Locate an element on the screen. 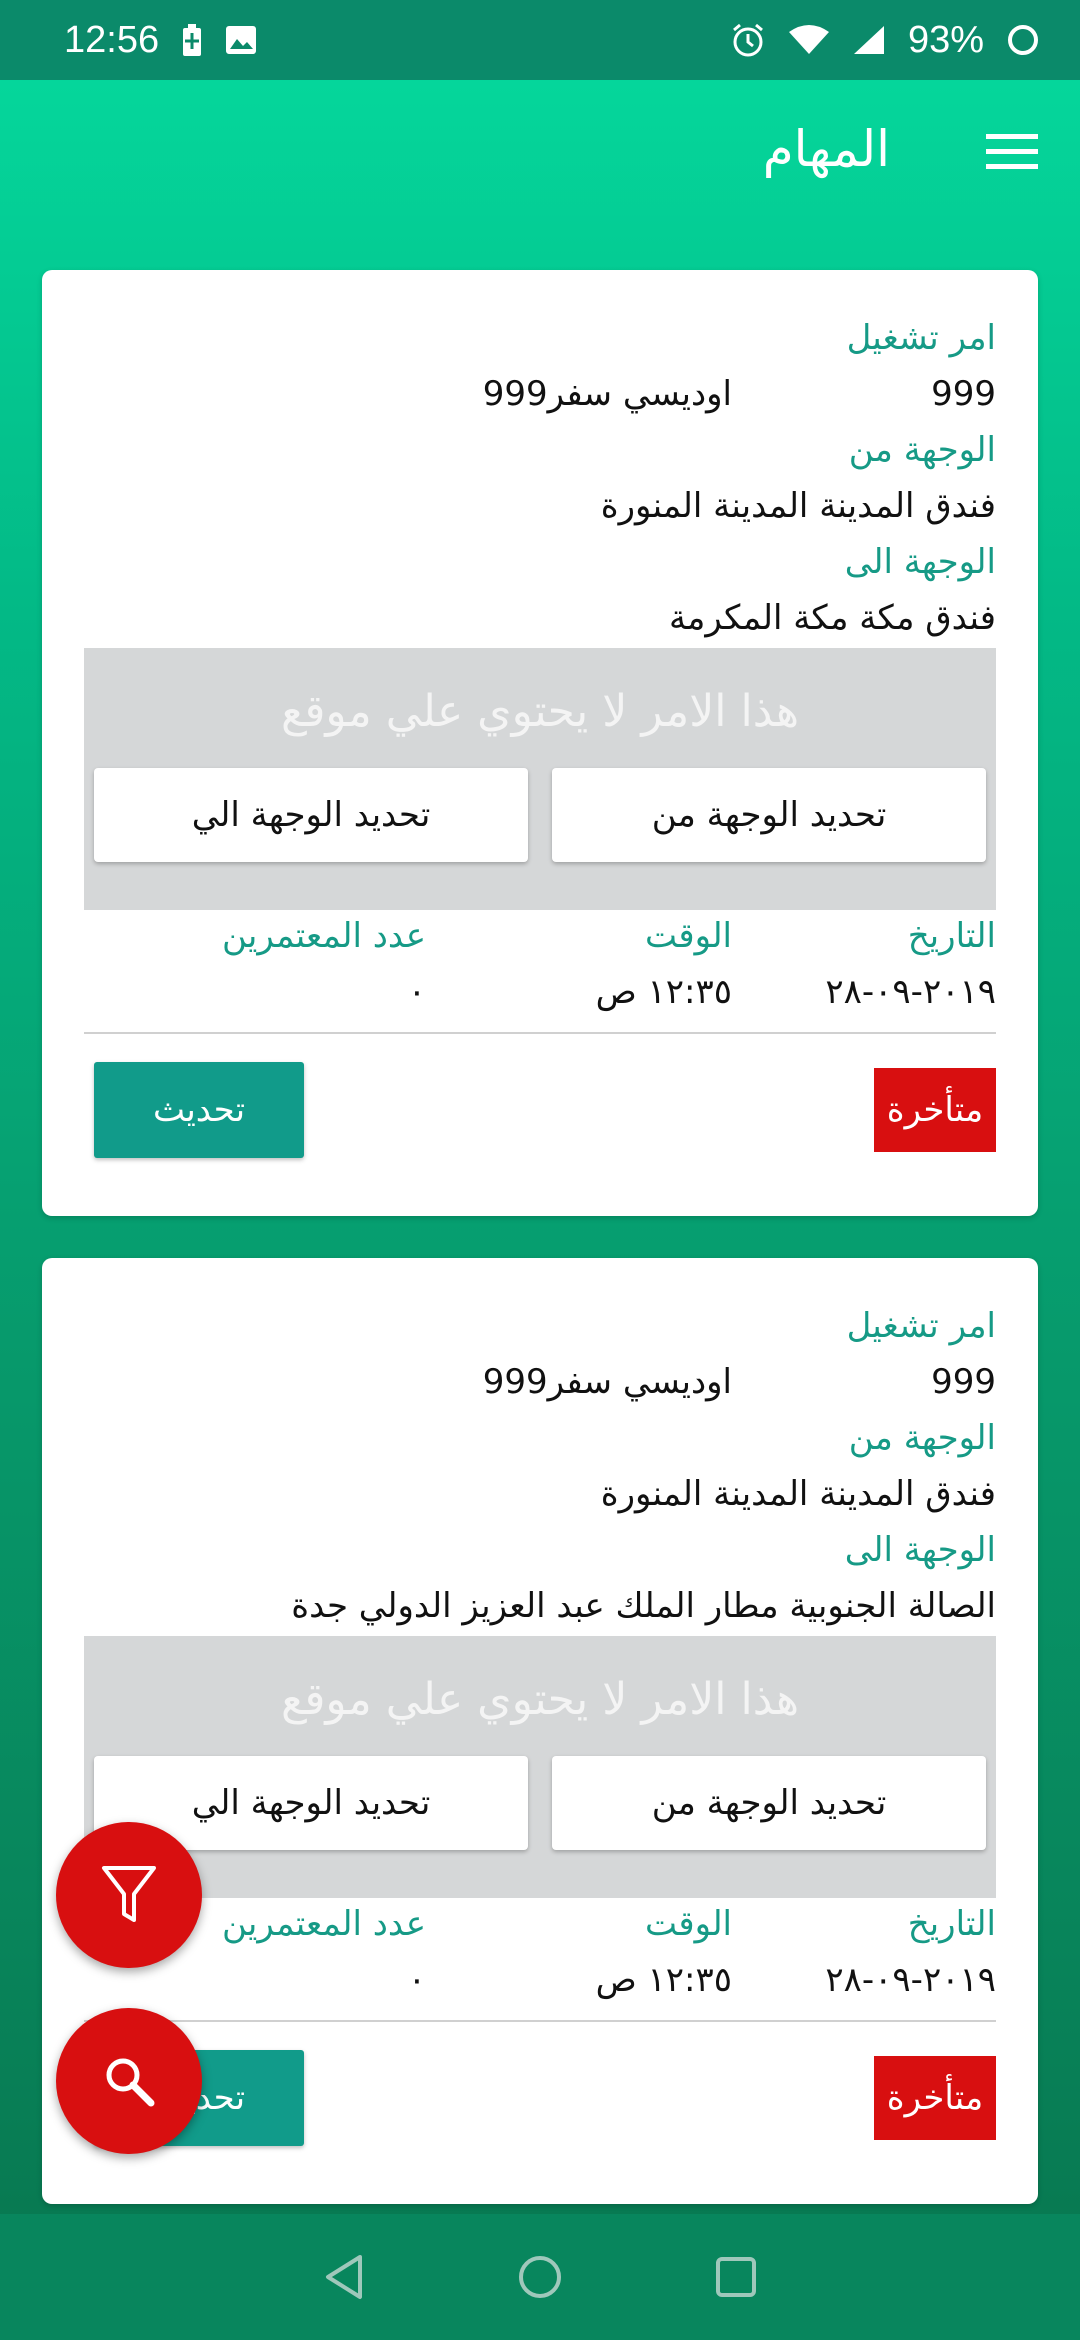  system-nav-bar is located at coordinates (540, 2277).